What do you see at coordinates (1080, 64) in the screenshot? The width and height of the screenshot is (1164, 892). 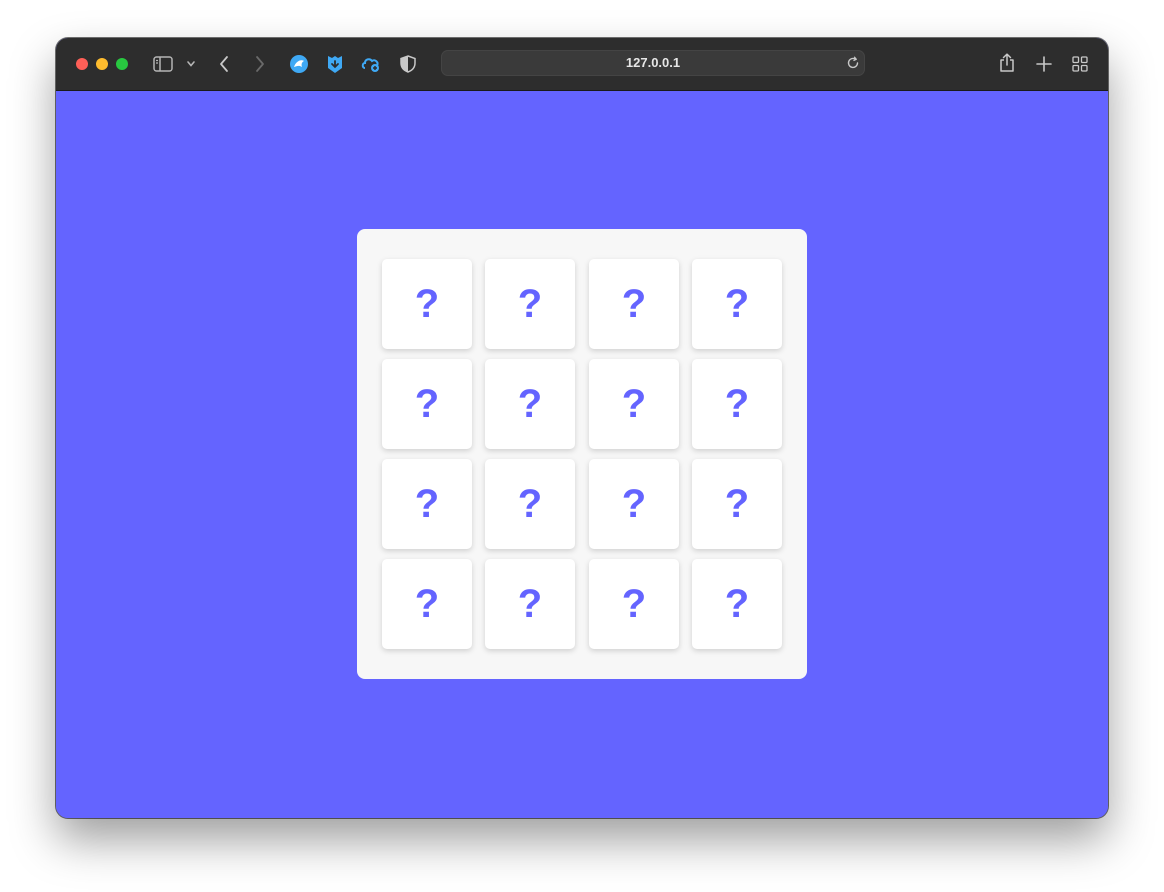 I see `tab-overview-icon` at bounding box center [1080, 64].